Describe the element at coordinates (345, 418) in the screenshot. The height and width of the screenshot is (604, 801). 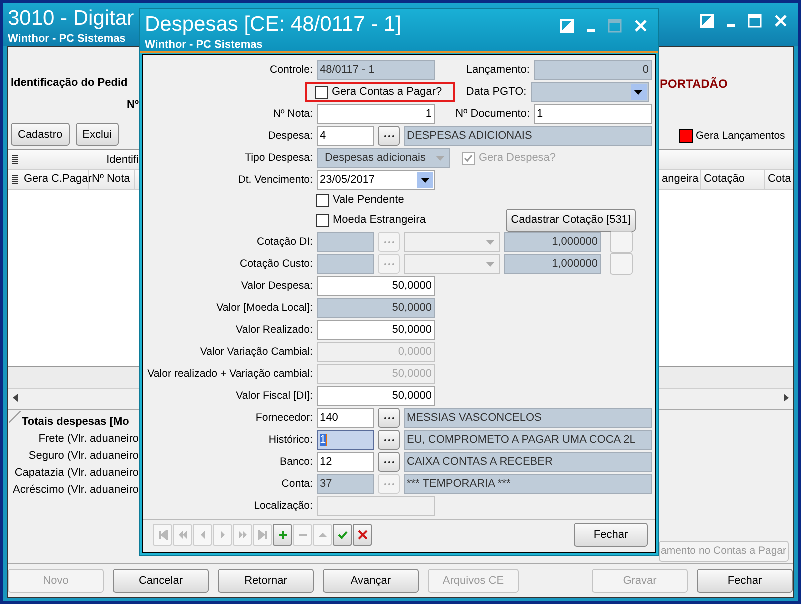
I see `code-field: 140` at that location.